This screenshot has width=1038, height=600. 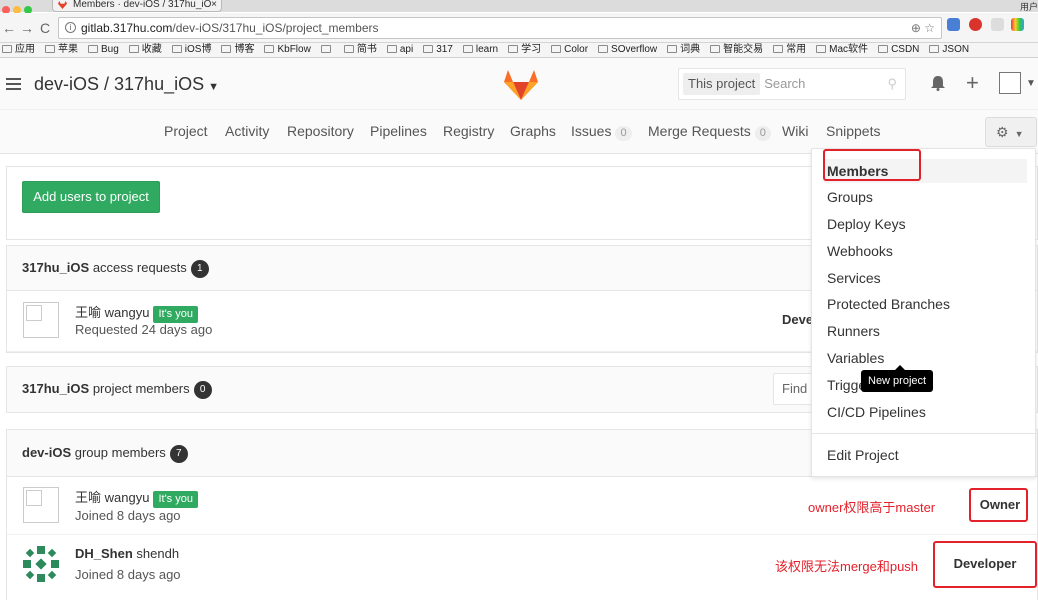 I want to click on bookmark-item: learn, so click(x=480, y=50).